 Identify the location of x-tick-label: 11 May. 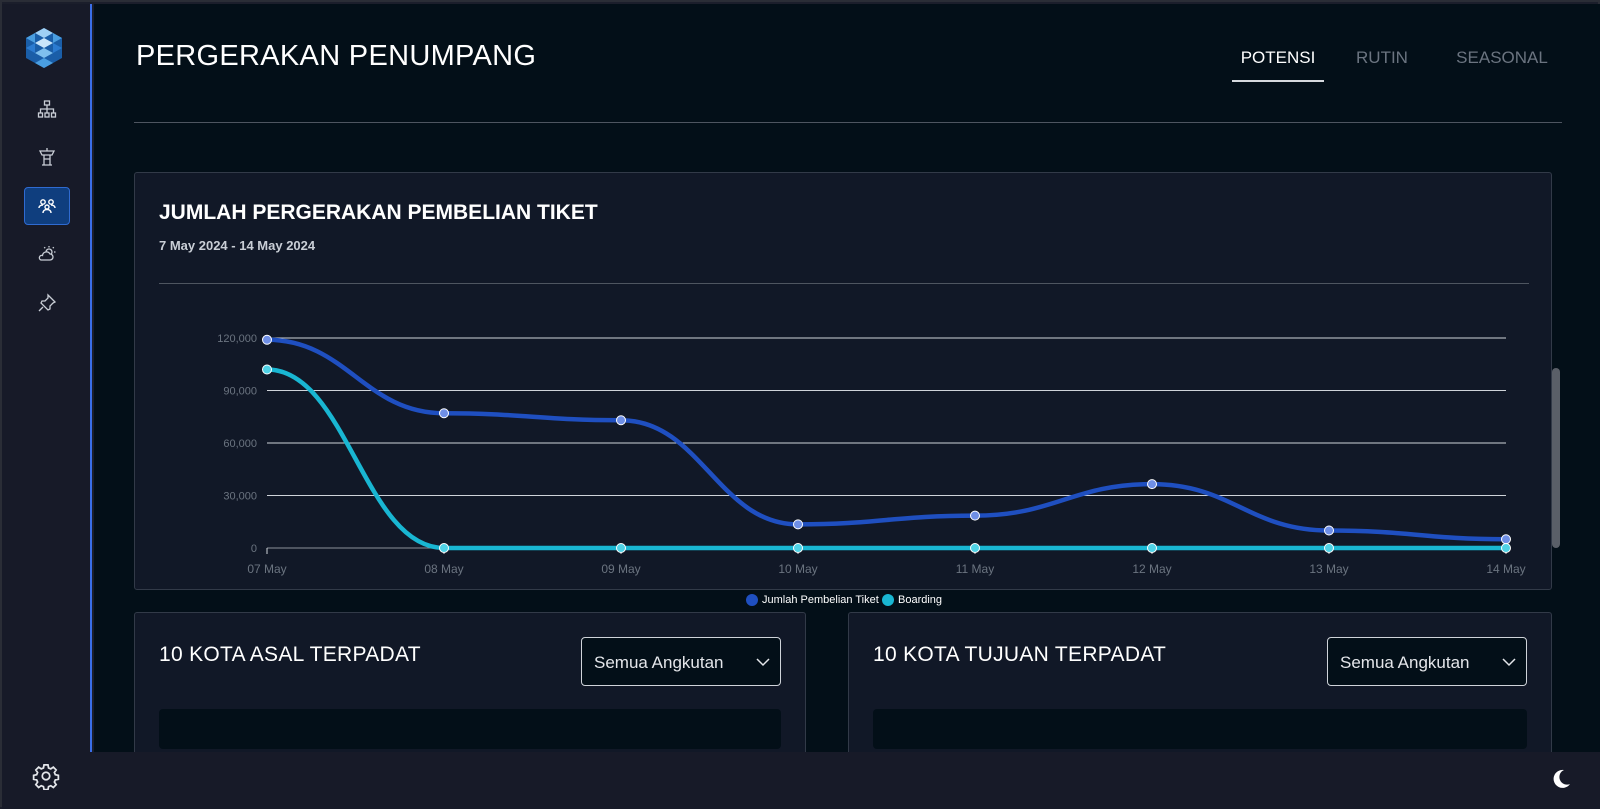
(975, 569).